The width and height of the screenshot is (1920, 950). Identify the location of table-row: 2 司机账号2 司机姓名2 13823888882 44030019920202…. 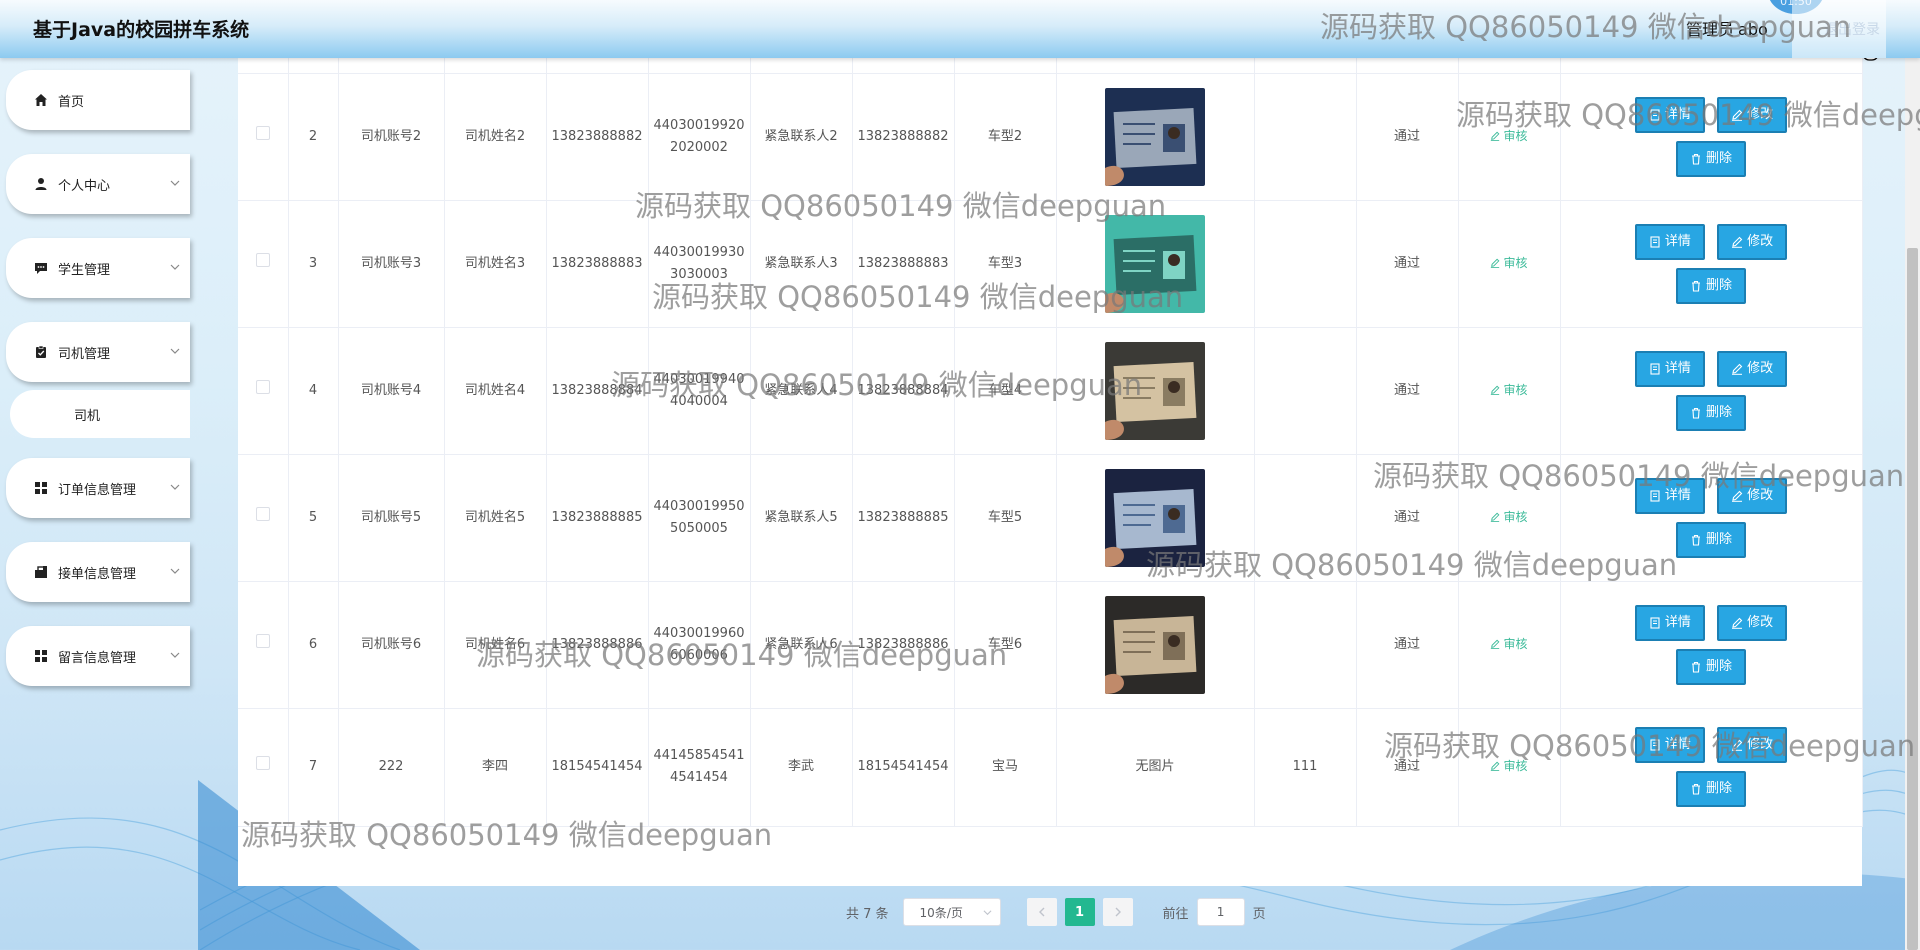
(1050, 137).